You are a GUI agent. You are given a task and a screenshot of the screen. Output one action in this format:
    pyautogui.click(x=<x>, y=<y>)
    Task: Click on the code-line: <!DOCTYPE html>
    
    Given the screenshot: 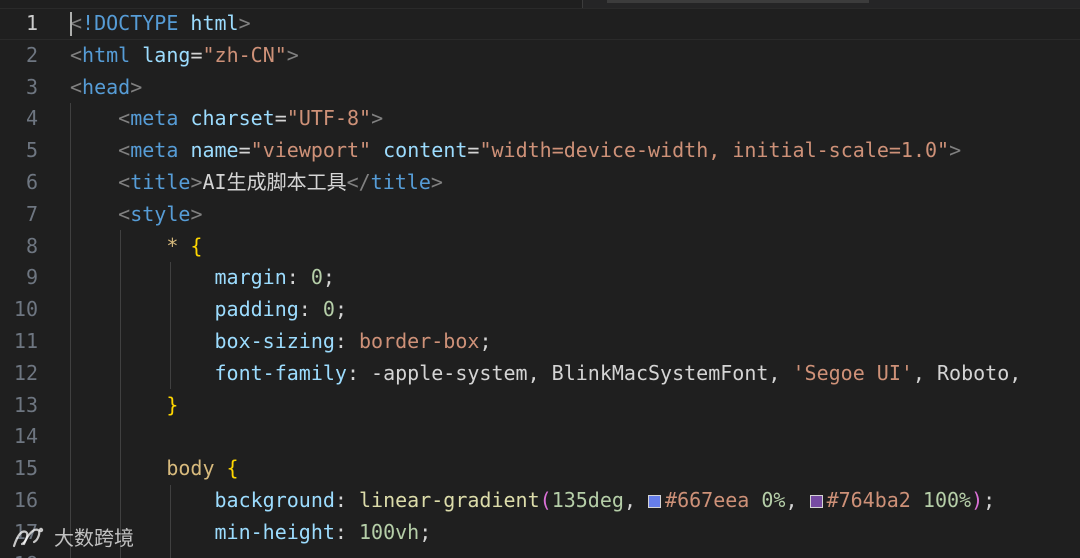 What is the action you would take?
    pyautogui.click(x=540, y=24)
    